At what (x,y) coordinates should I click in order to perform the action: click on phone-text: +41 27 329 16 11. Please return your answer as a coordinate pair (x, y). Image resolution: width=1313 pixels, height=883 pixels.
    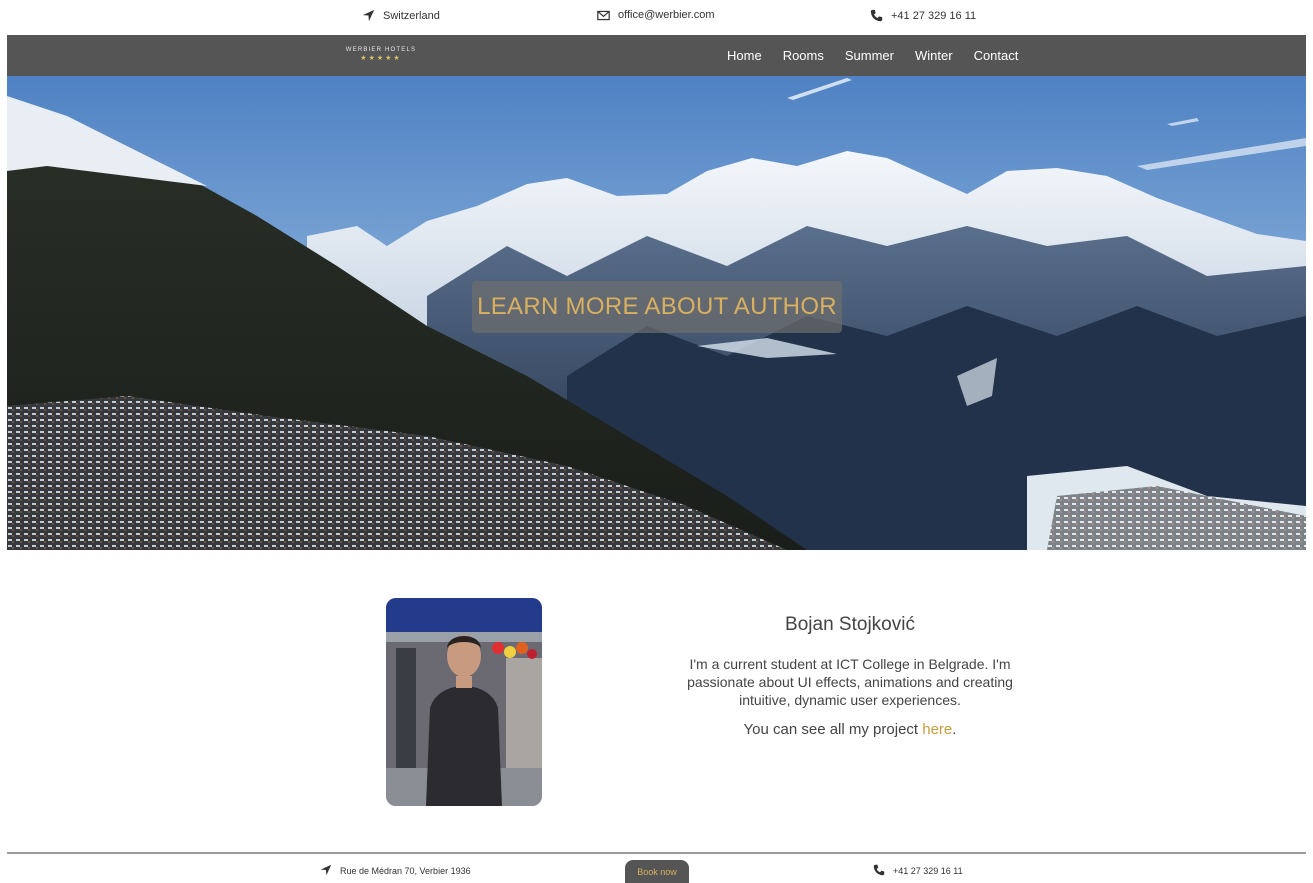
    Looking at the image, I should click on (933, 16).